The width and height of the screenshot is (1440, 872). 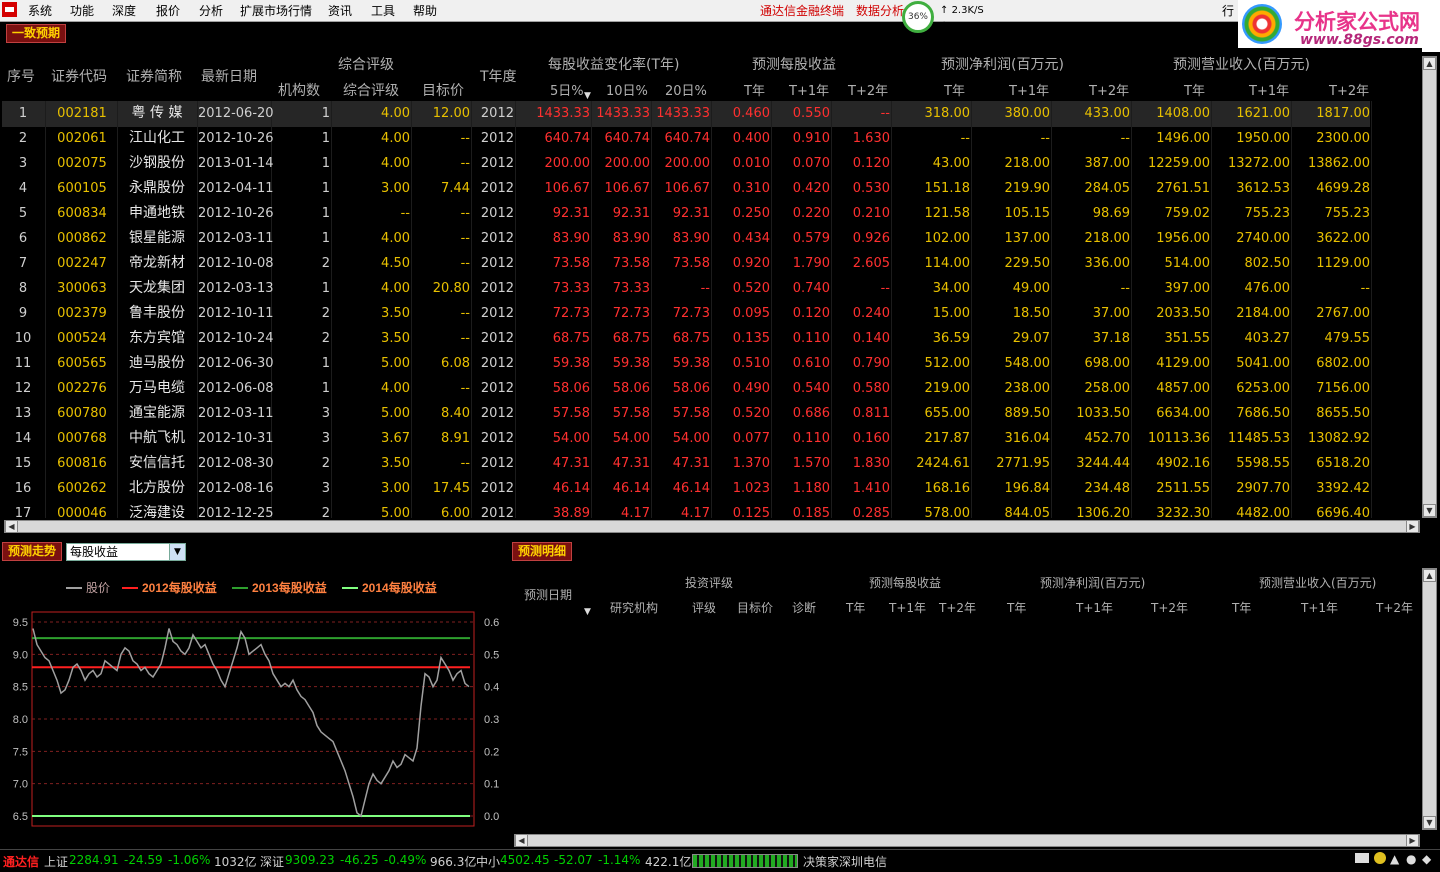 What do you see at coordinates (1349, 89) in the screenshot?
I see `col-rev-t2: T+2年` at bounding box center [1349, 89].